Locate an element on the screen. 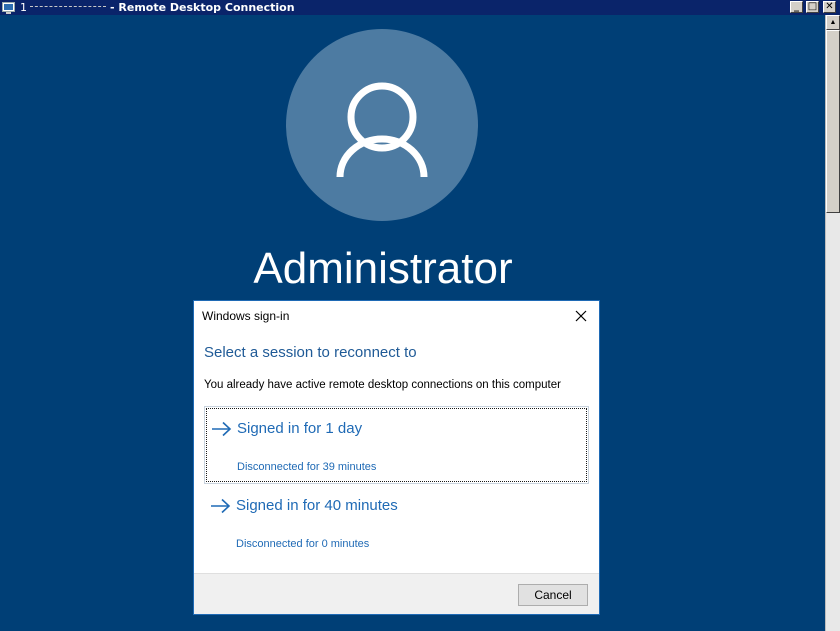 The image size is (840, 631). cancel-button: Cancel is located at coordinates (553, 595).